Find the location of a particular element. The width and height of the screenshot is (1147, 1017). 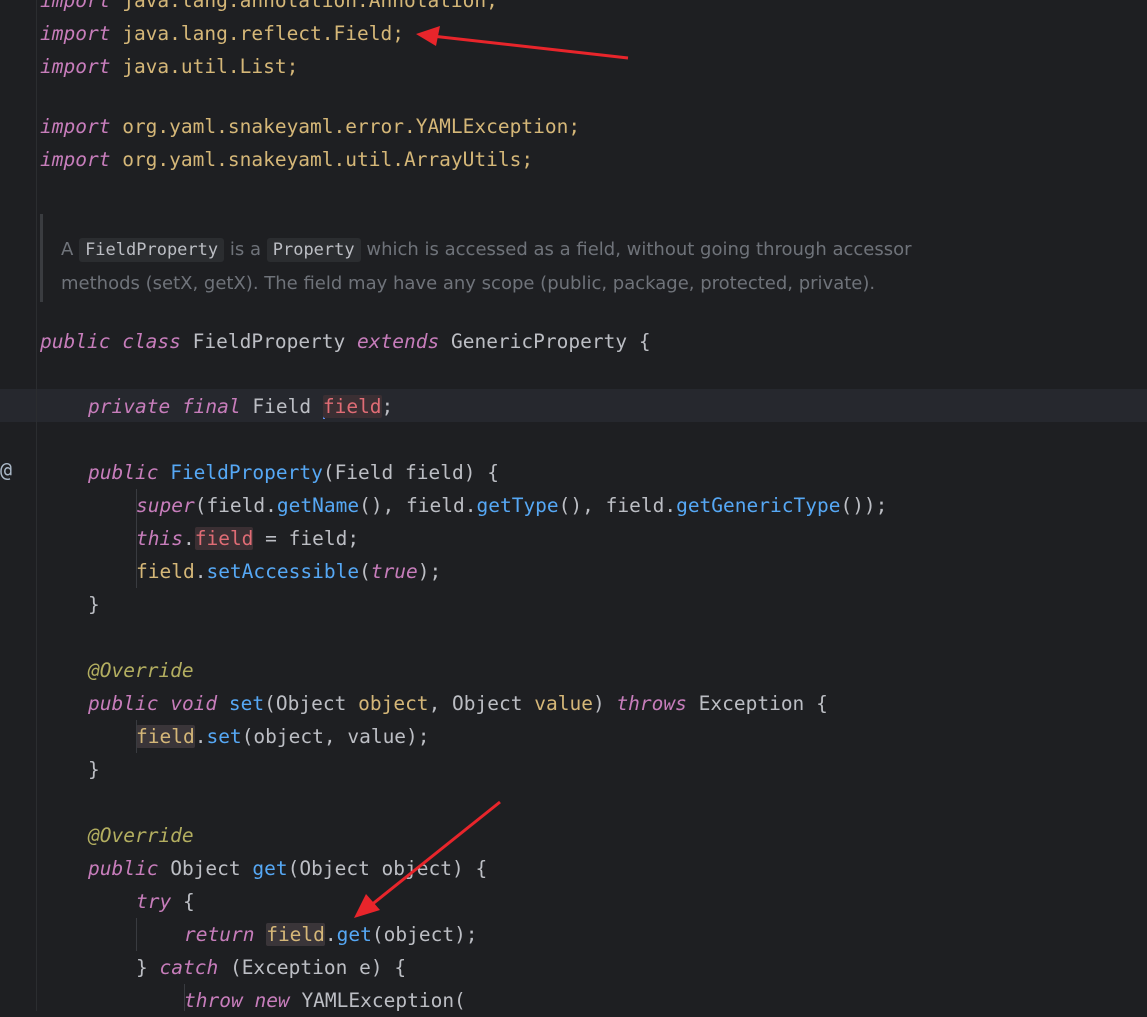

import-line: import java.util.List; is located at coordinates (169, 66).